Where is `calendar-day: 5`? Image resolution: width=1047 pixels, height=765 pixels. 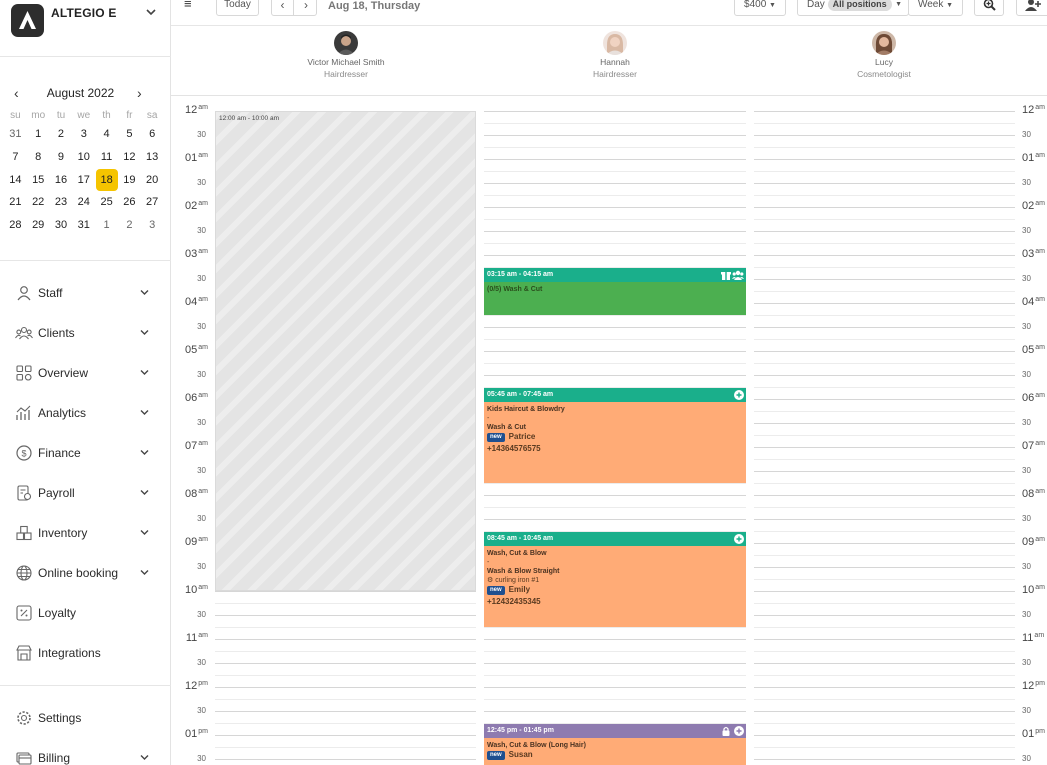 calendar-day: 5 is located at coordinates (129, 134).